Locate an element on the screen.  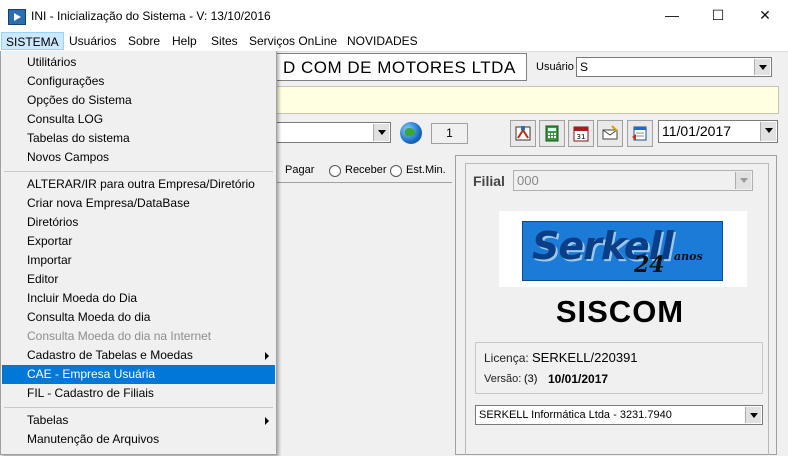
menu-item-incluir-moeda: Incluir Moeda do Dia is located at coordinates (138, 298).